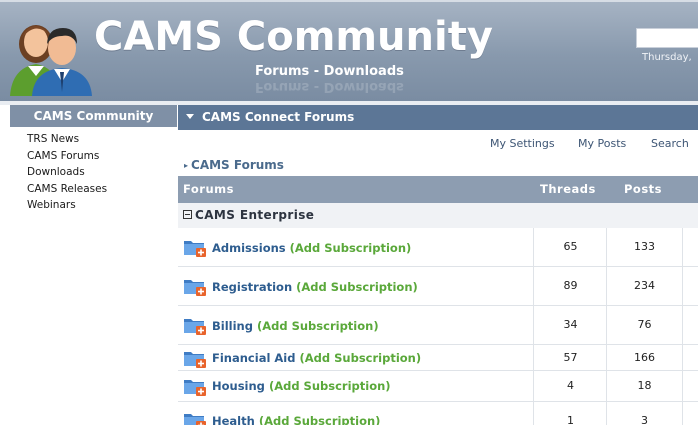 The image size is (698, 425). I want to click on sidebar-item-trs-news: TRS News, so click(102, 139).